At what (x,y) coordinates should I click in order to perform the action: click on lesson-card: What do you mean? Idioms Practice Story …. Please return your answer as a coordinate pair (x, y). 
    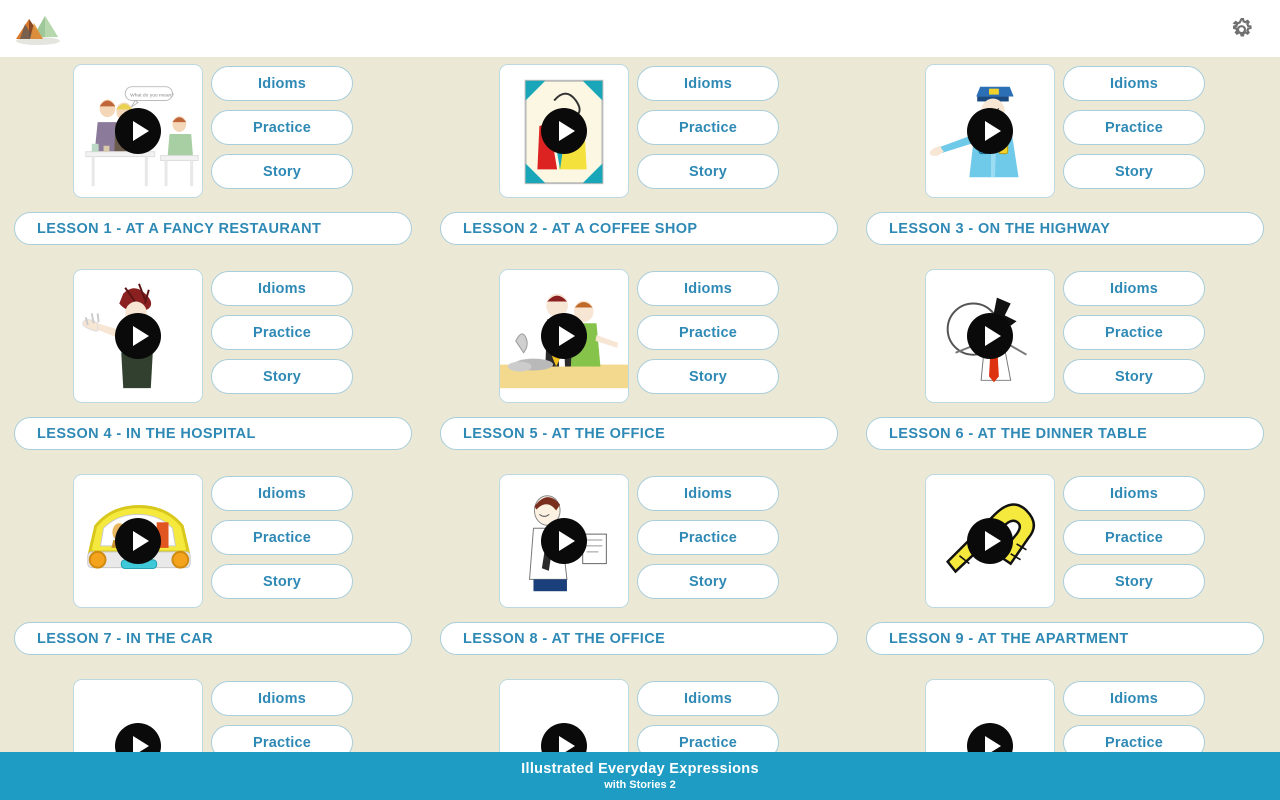
    Looking at the image, I should click on (213, 154).